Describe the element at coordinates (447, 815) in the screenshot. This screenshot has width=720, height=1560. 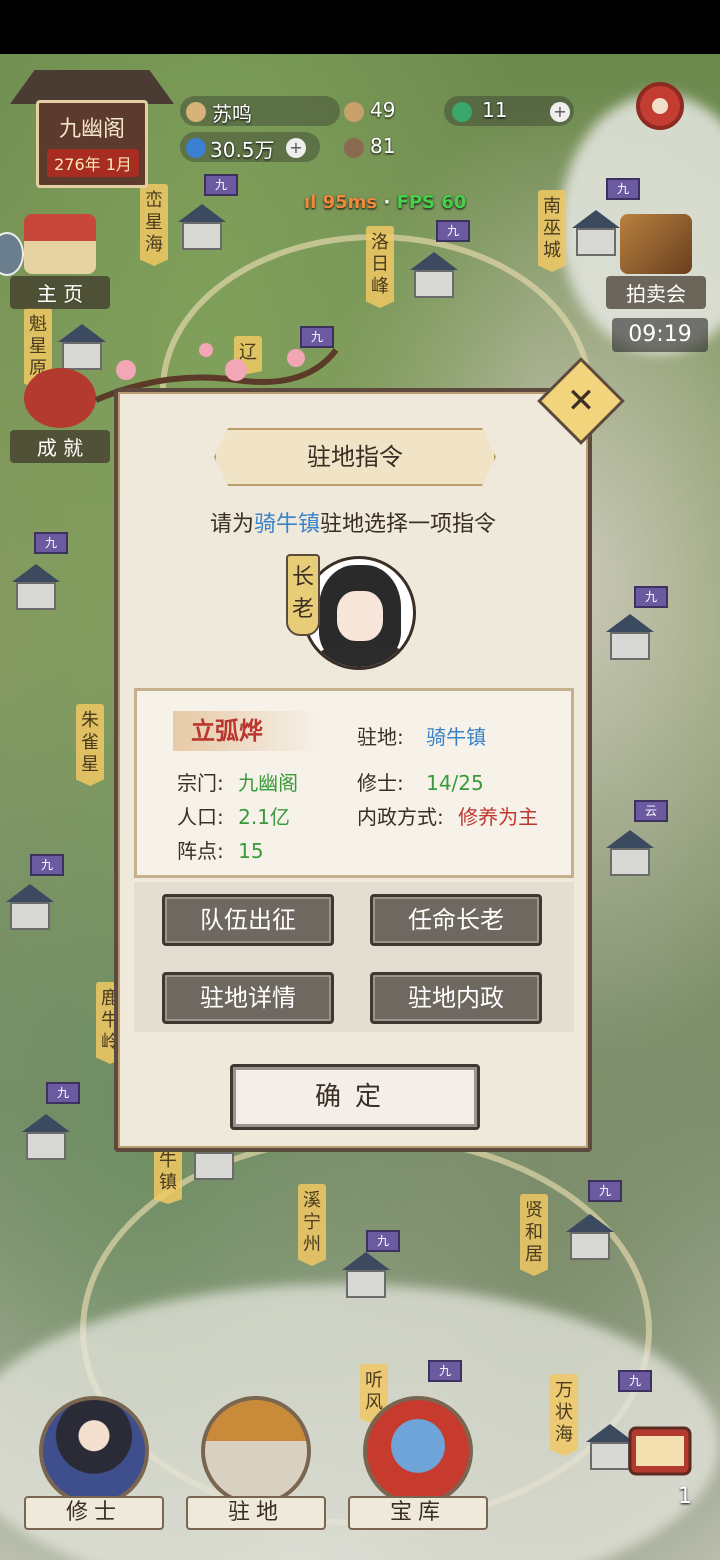
I see `policy-row: 内政方式: 修养为主` at that location.